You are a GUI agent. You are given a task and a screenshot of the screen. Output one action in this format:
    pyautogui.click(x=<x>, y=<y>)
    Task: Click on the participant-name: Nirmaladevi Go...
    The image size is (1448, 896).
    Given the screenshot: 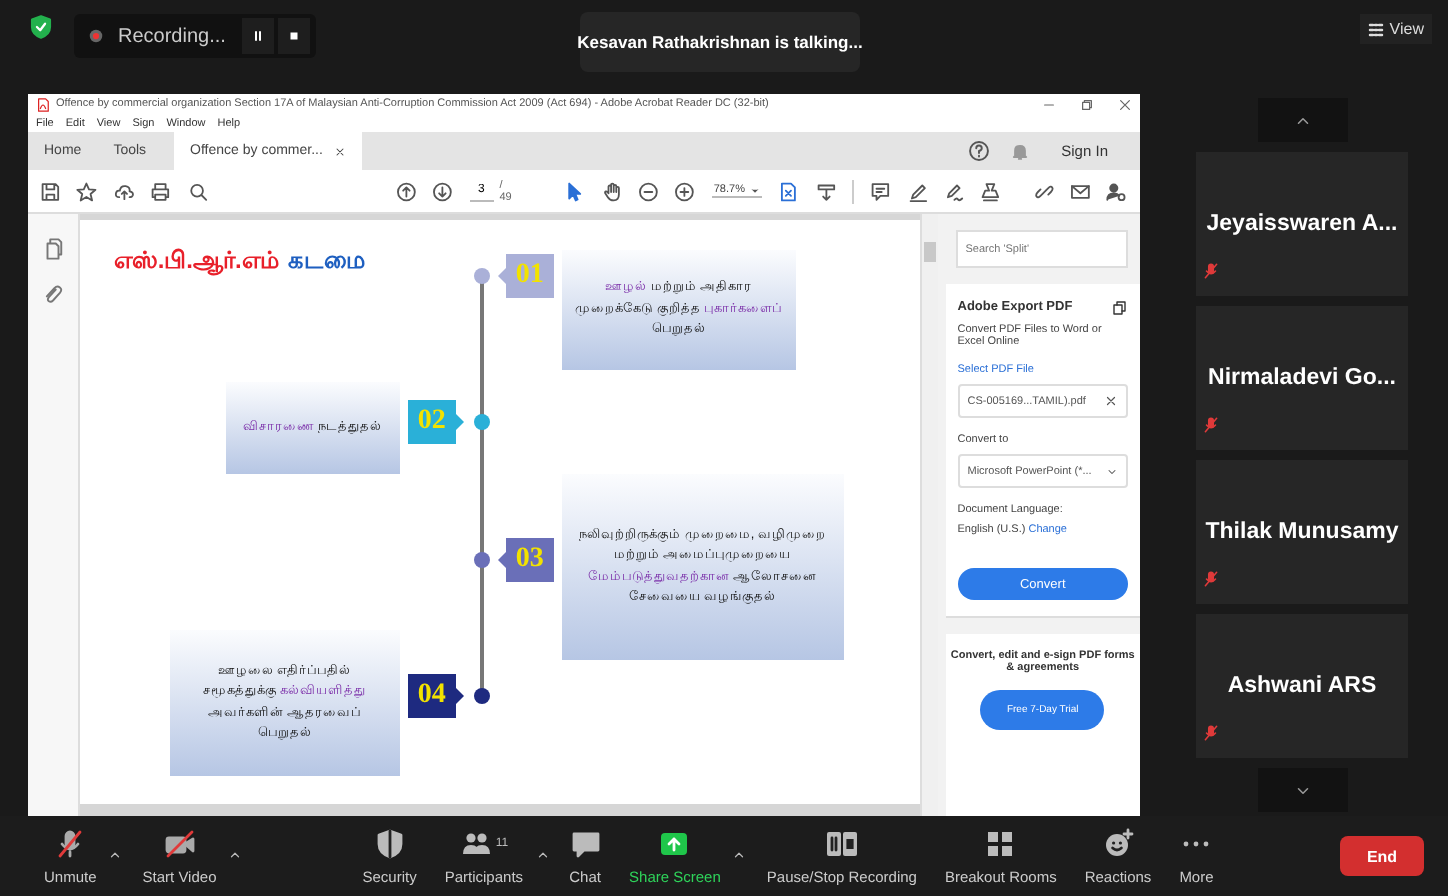 What is the action you would take?
    pyautogui.click(x=1302, y=378)
    